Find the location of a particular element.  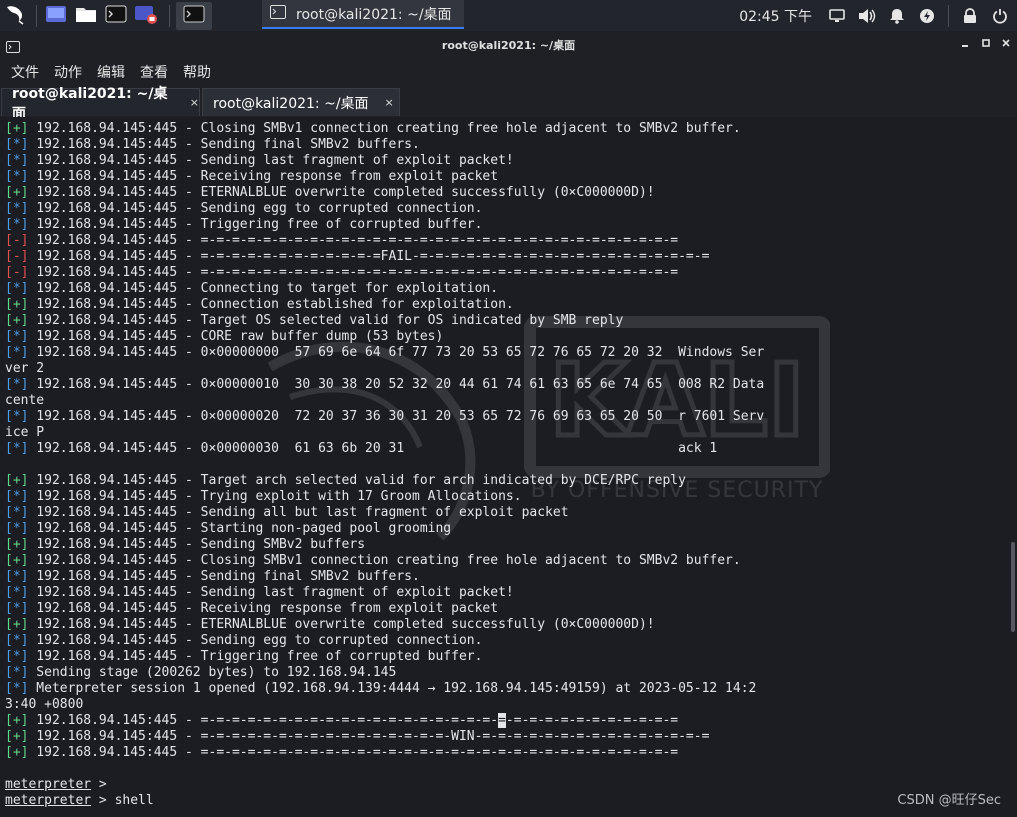

menu-edit: 编辑 is located at coordinates (111, 72).